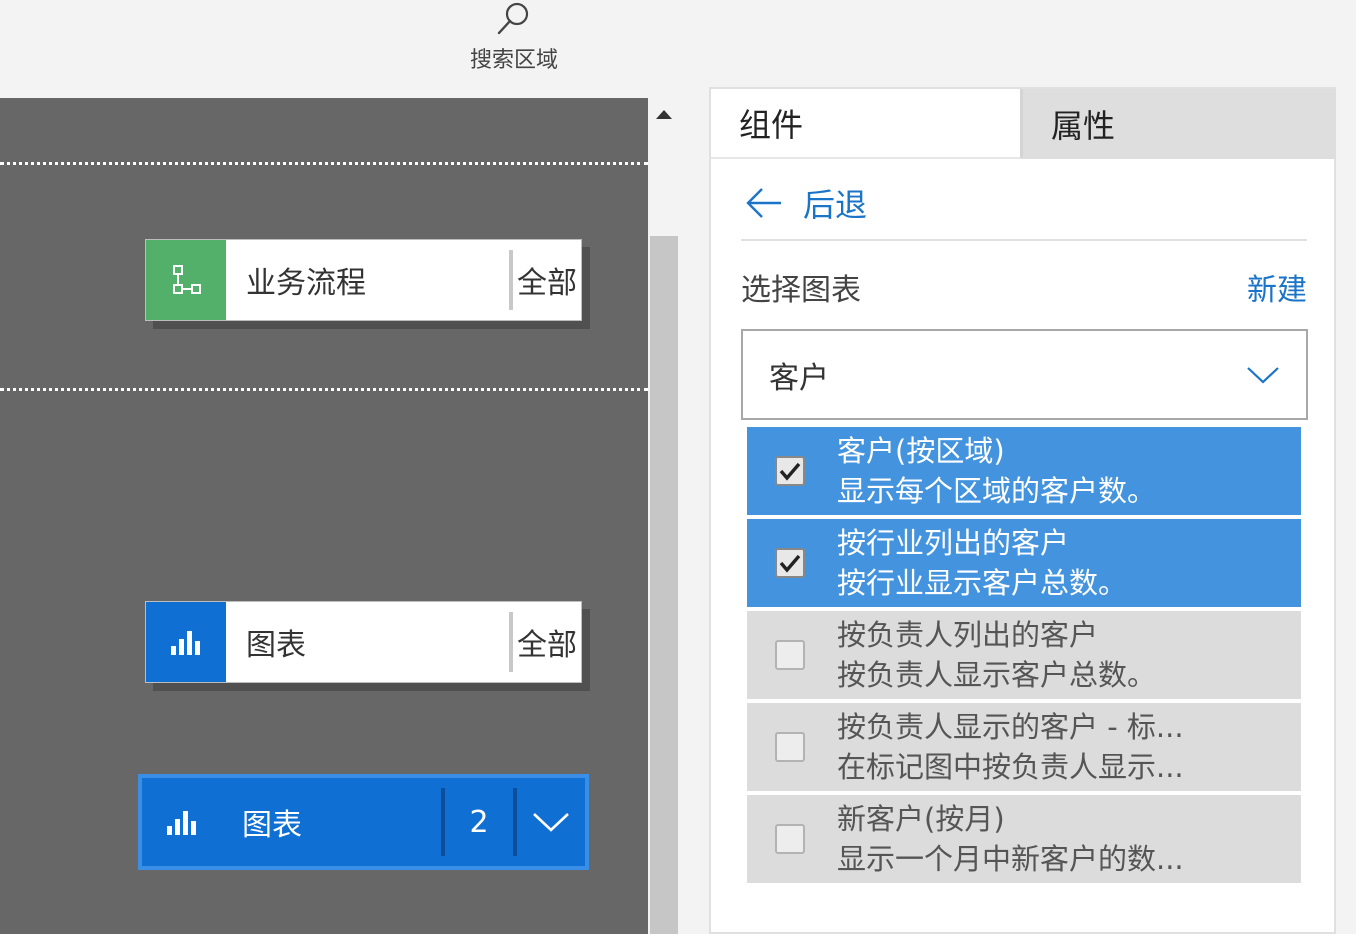 The height and width of the screenshot is (934, 1356). Describe the element at coordinates (1024, 287) in the screenshot. I see `select-chart-row: 选择图表 新建` at that location.